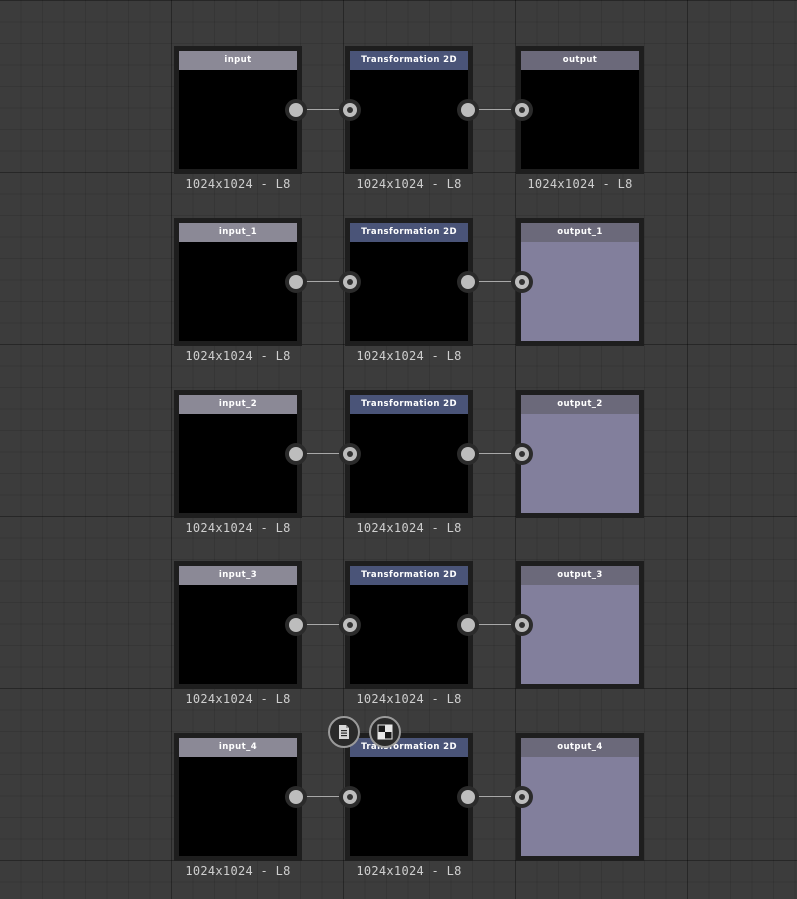 This screenshot has height=899, width=797. Describe the element at coordinates (238, 575) in the screenshot. I see `node-title: input_3` at that location.